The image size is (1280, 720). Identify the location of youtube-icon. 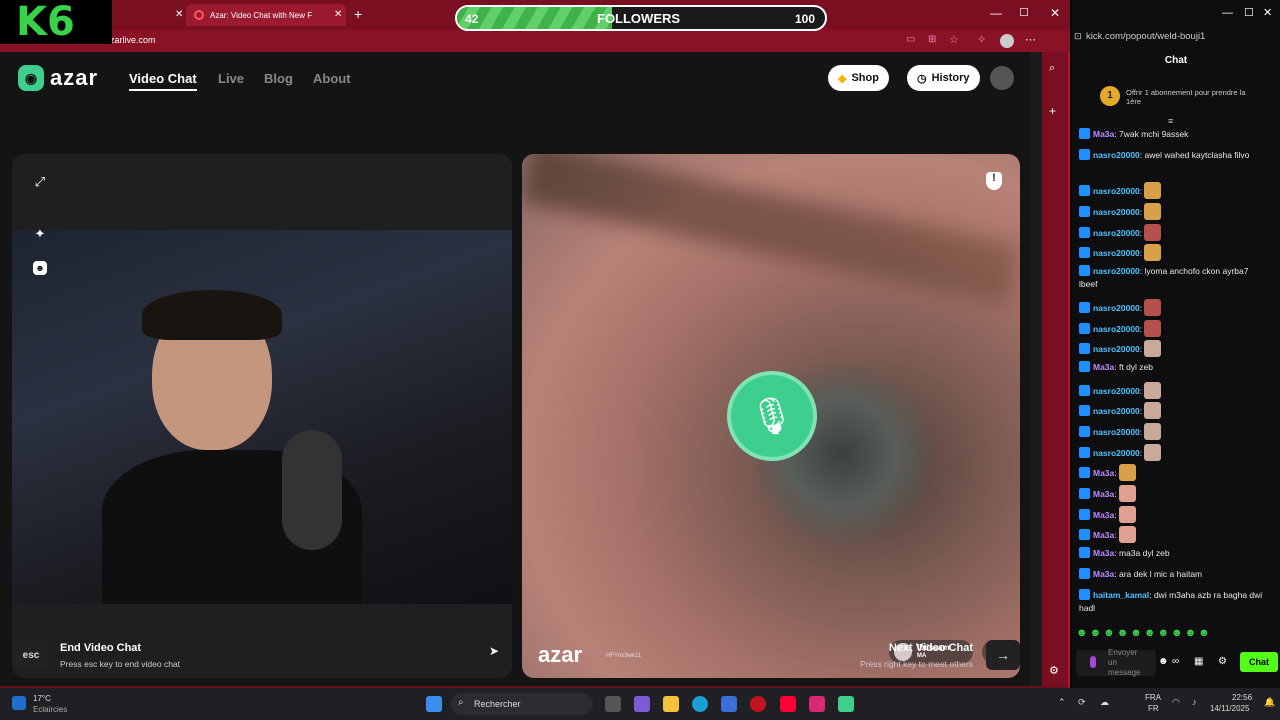
(788, 704).